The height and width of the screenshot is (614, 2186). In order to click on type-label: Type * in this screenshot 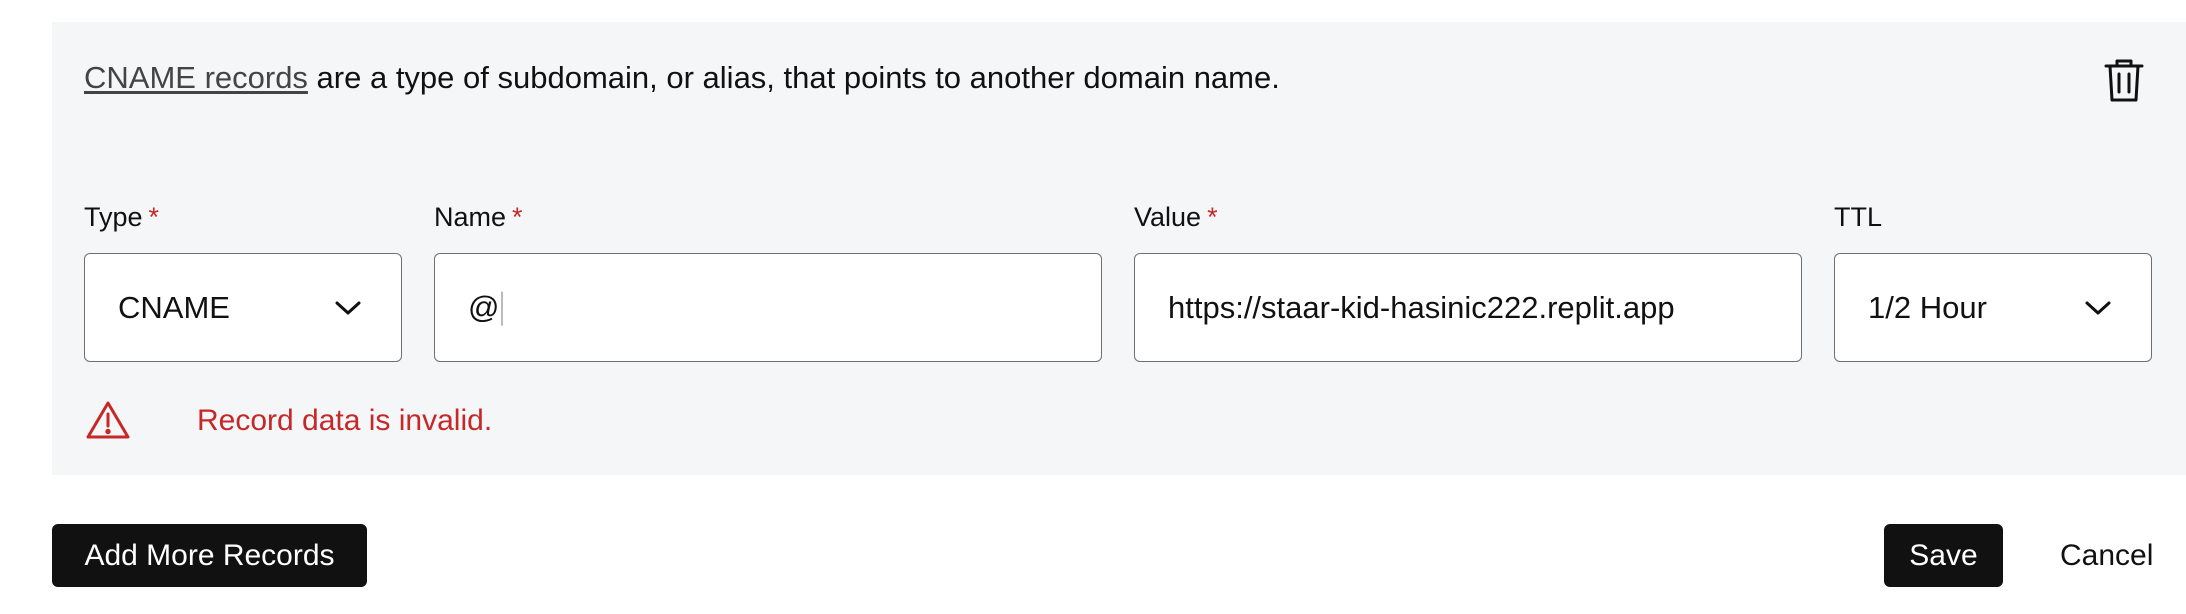, I will do `click(121, 217)`.